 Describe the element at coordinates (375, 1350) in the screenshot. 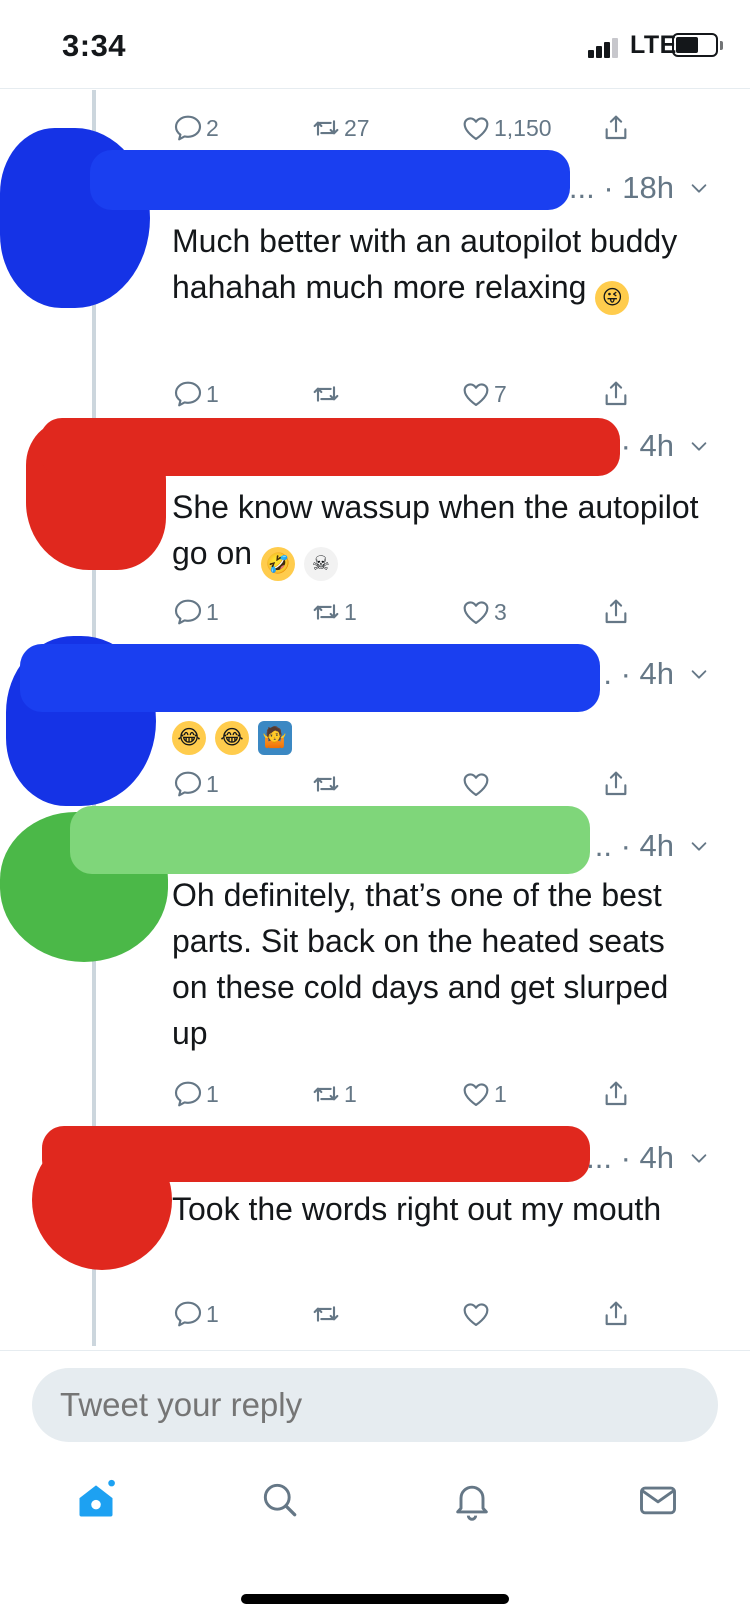

I see `compose-divider` at that location.